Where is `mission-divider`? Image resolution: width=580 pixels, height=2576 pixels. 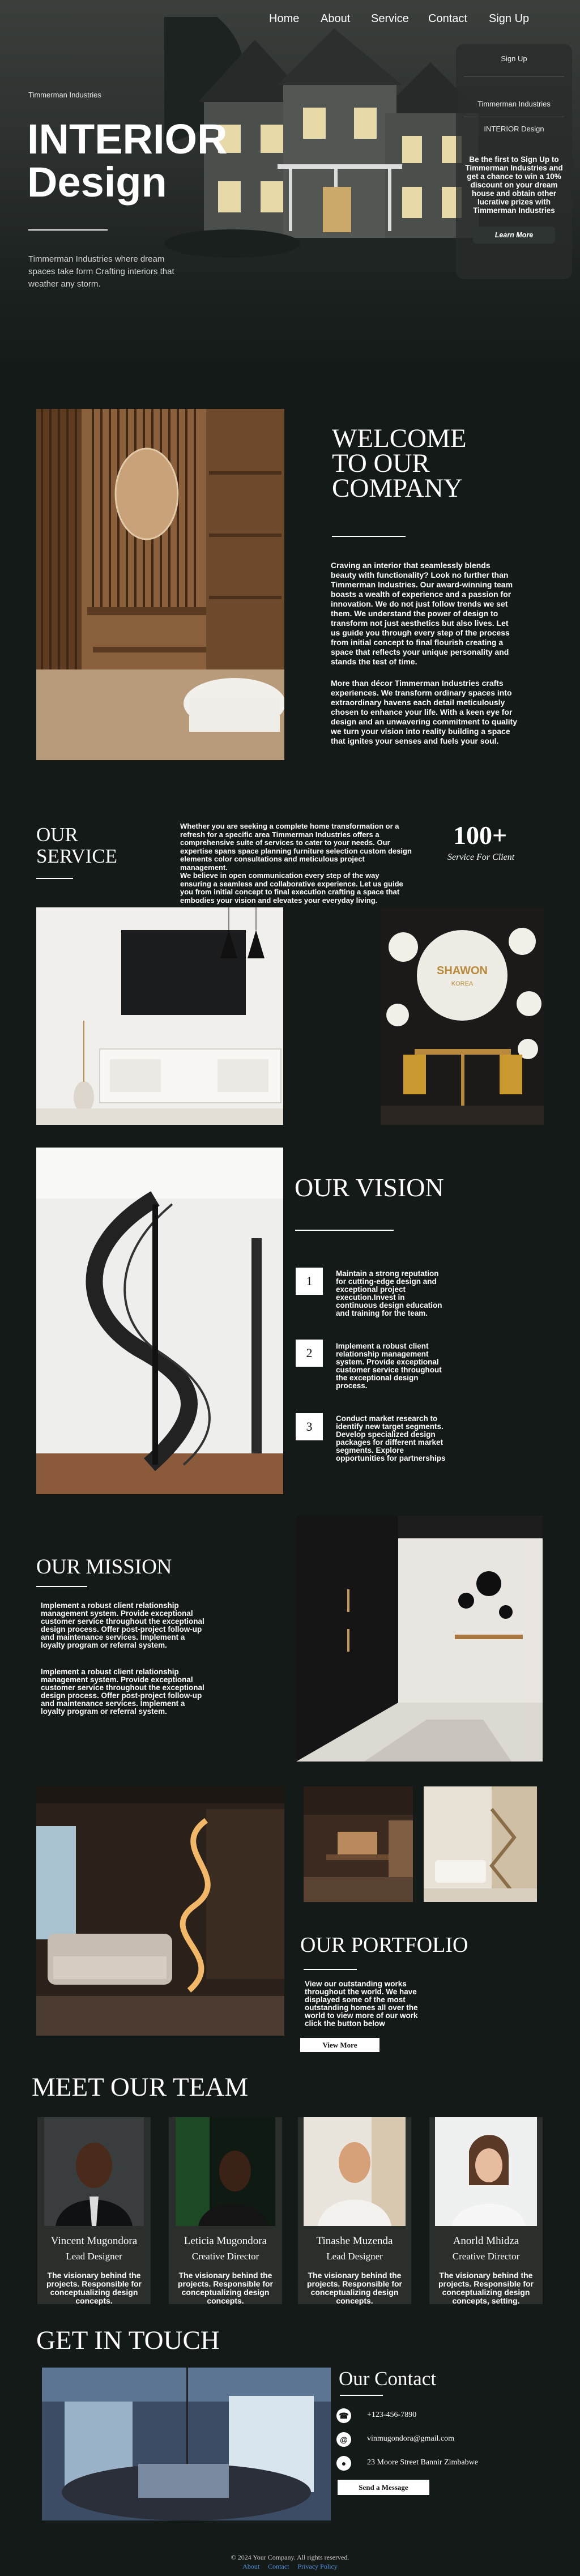 mission-divider is located at coordinates (61, 1586).